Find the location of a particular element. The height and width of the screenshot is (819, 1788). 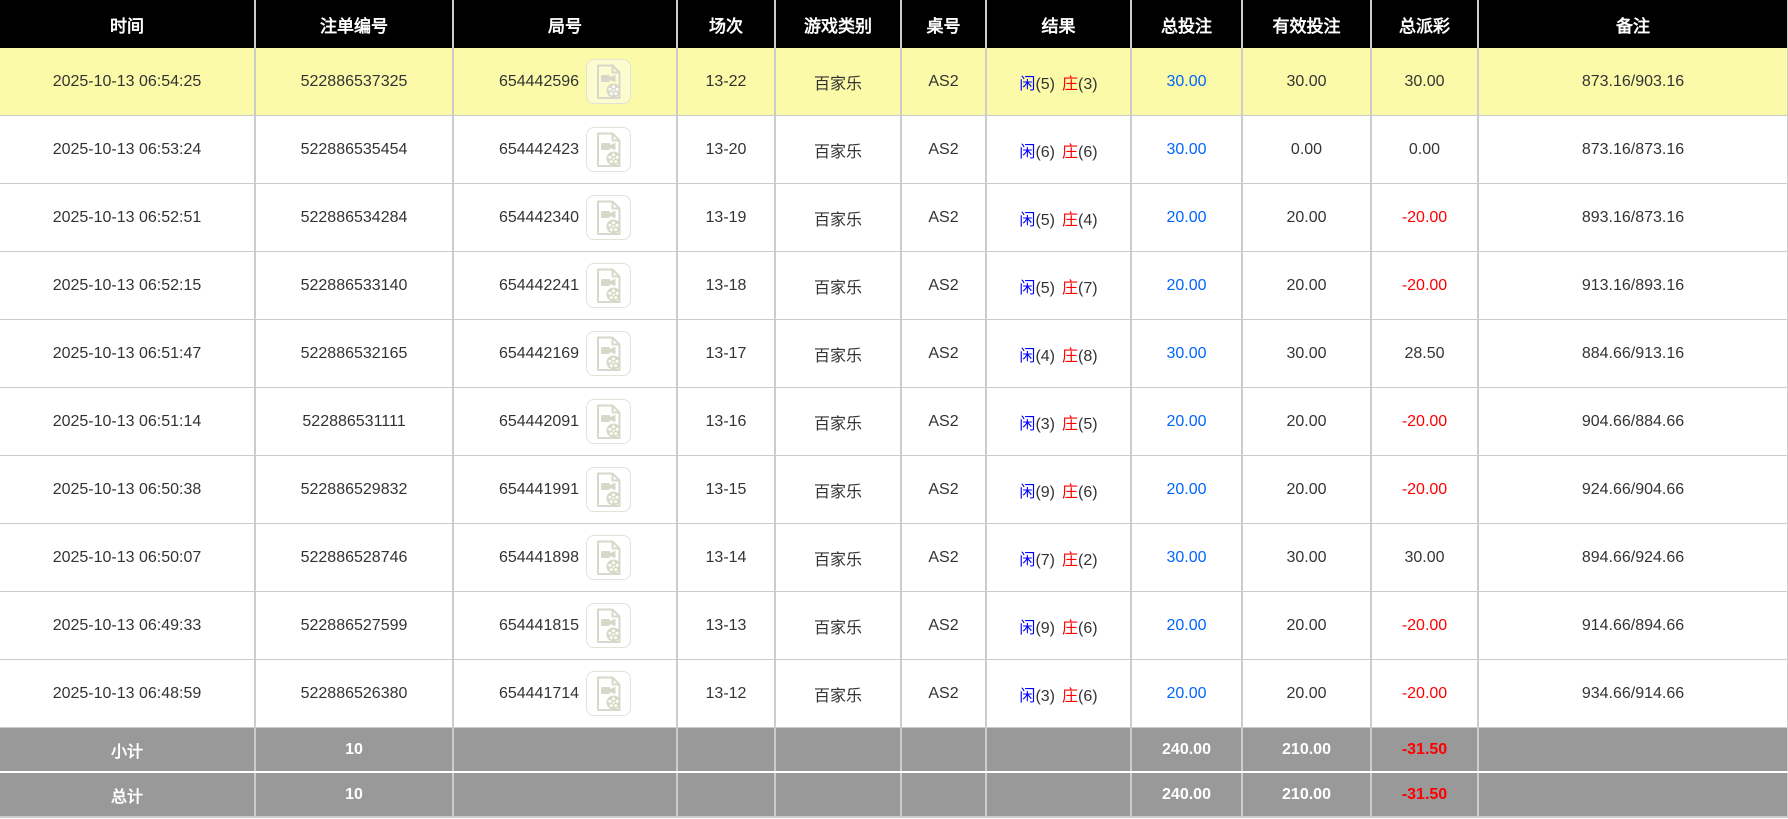

cell-remark: 913.16/893.16 is located at coordinates (1633, 285).